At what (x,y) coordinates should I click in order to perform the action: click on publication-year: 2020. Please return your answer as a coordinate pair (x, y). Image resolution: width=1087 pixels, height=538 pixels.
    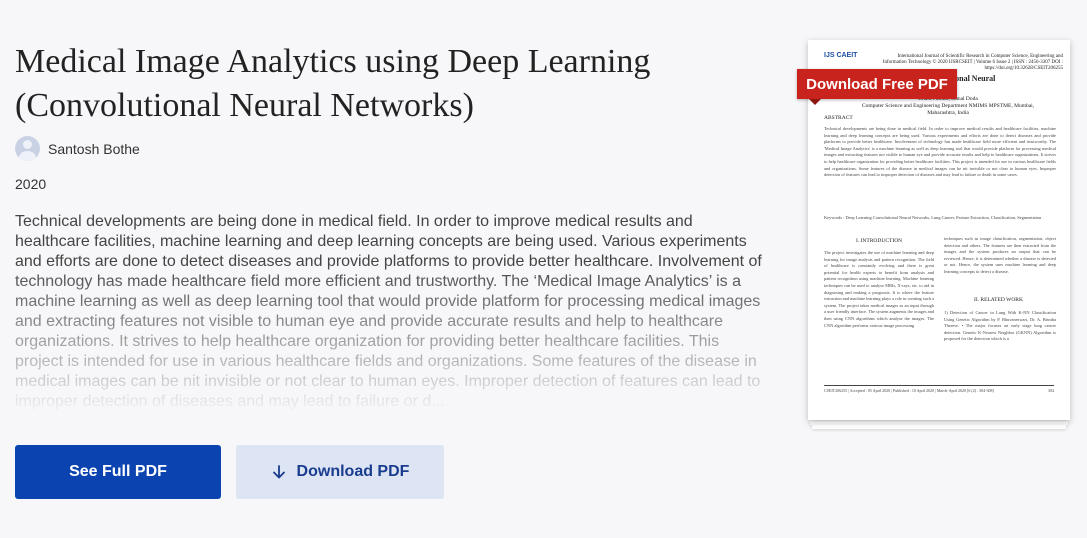
    Looking at the image, I should click on (31, 184).